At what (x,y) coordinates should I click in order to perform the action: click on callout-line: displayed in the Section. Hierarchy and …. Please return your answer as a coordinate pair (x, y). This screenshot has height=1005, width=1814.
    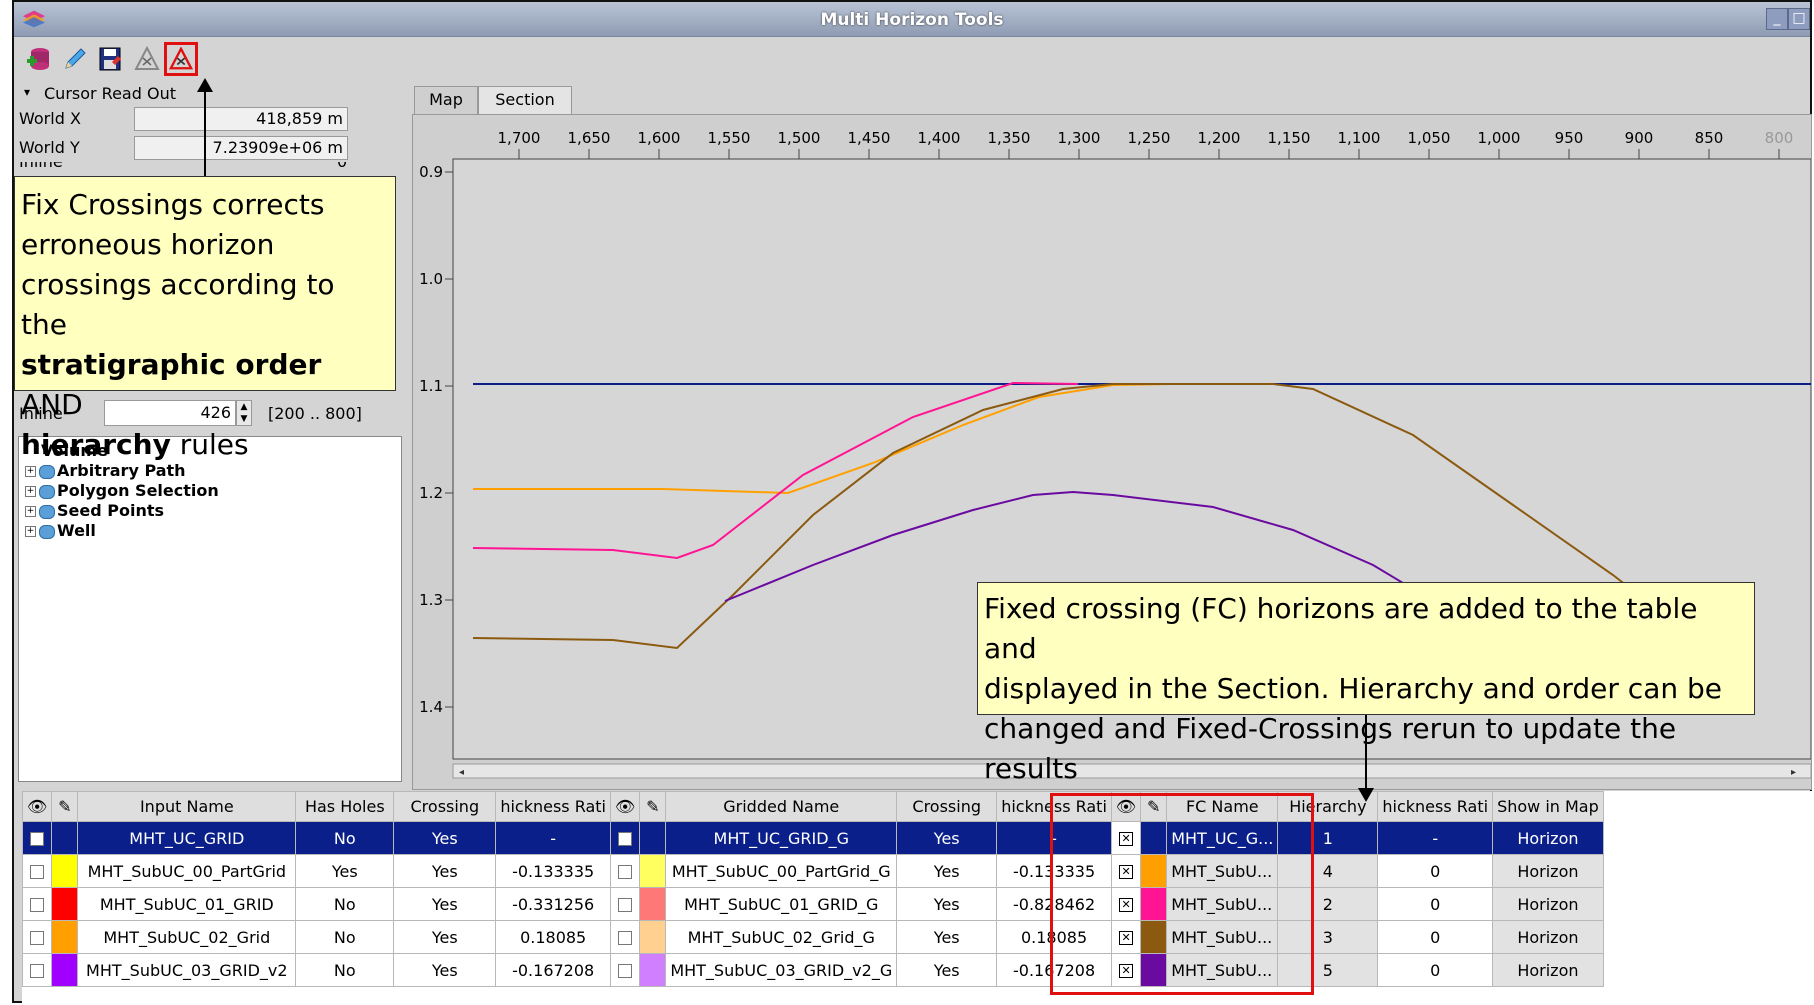
    Looking at the image, I should click on (1353, 688).